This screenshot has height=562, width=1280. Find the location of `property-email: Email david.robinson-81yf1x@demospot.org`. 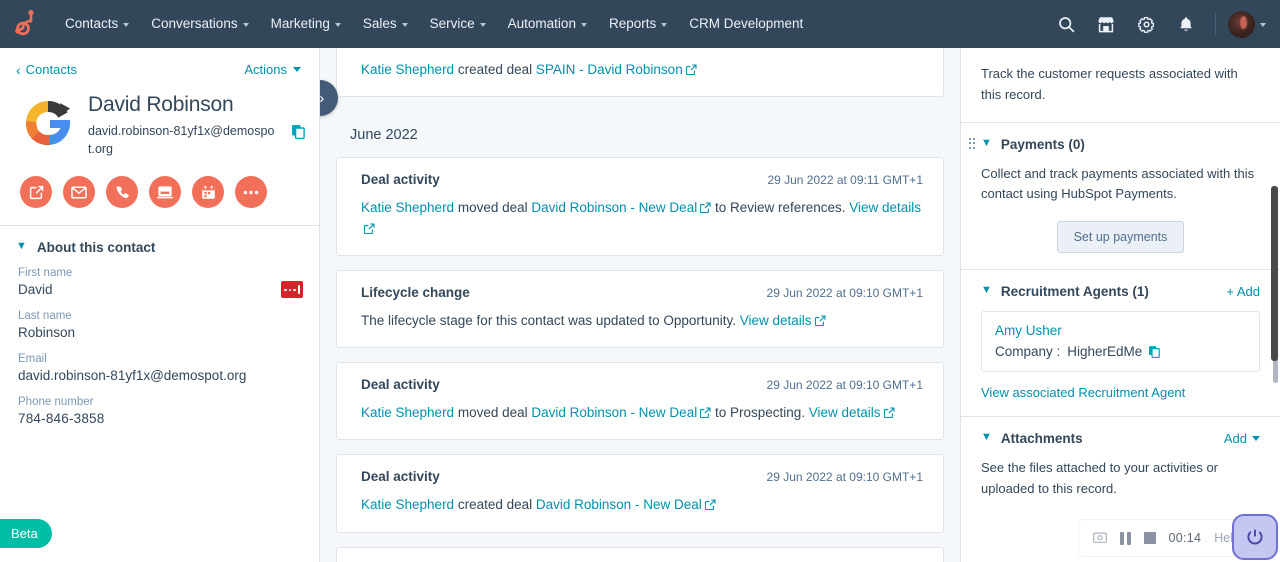

property-email: Email david.robinson-81yf1x@demospot.org is located at coordinates (160, 368).